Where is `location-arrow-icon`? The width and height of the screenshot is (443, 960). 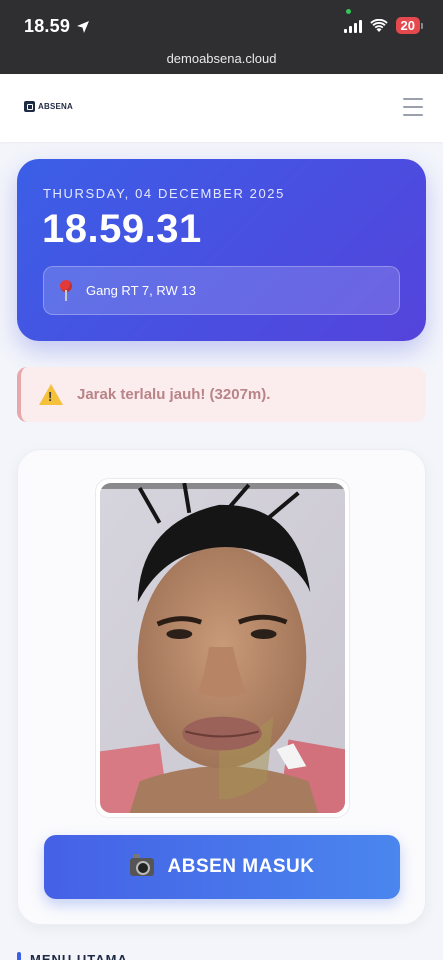 location-arrow-icon is located at coordinates (83, 26).